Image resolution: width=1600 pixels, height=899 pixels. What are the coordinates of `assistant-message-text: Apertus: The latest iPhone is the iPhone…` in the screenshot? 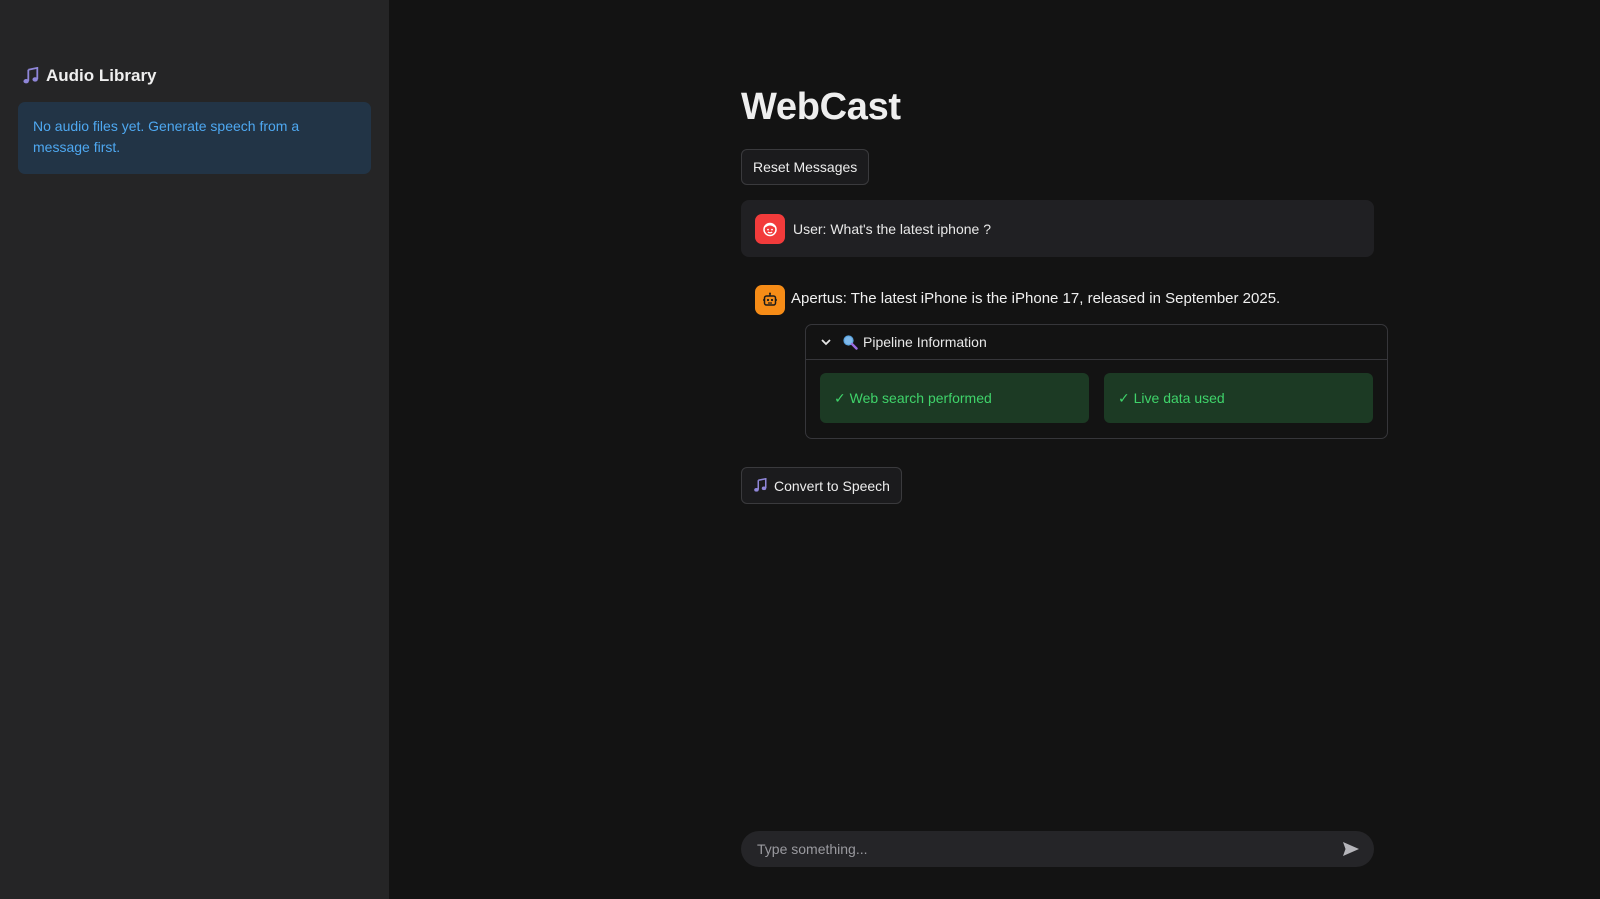 It's located at (1036, 298).